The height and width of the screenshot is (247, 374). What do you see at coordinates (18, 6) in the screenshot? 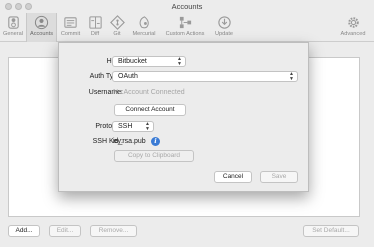
I see `minimize-window-button` at bounding box center [18, 6].